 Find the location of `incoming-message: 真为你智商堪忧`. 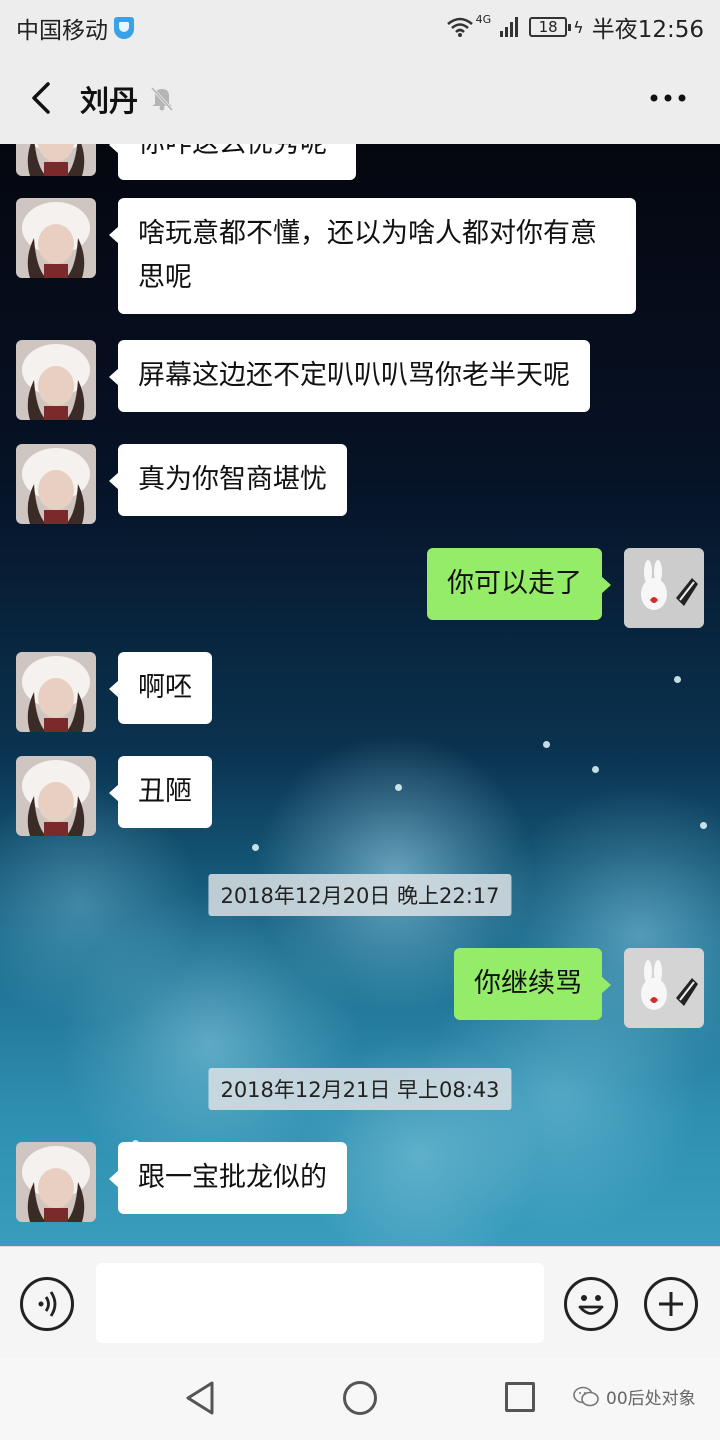

incoming-message: 真为你智商堪忧 is located at coordinates (228, 480).